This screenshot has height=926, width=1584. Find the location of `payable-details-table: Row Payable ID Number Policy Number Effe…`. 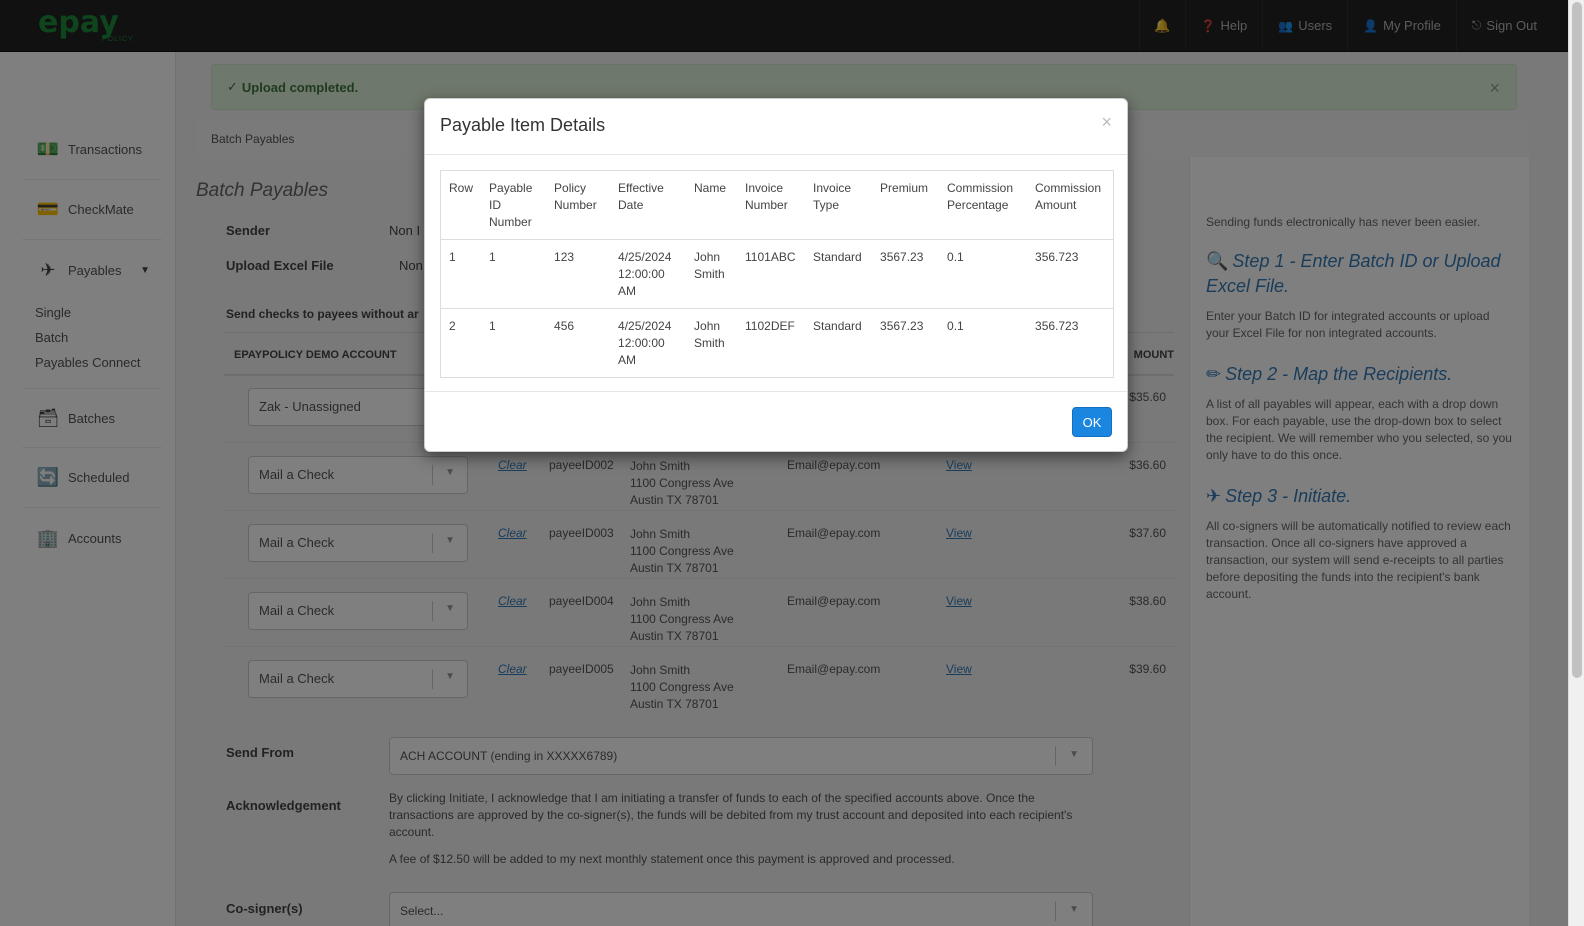

payable-details-table: Row Payable ID Number Policy Number Effe… is located at coordinates (777, 274).